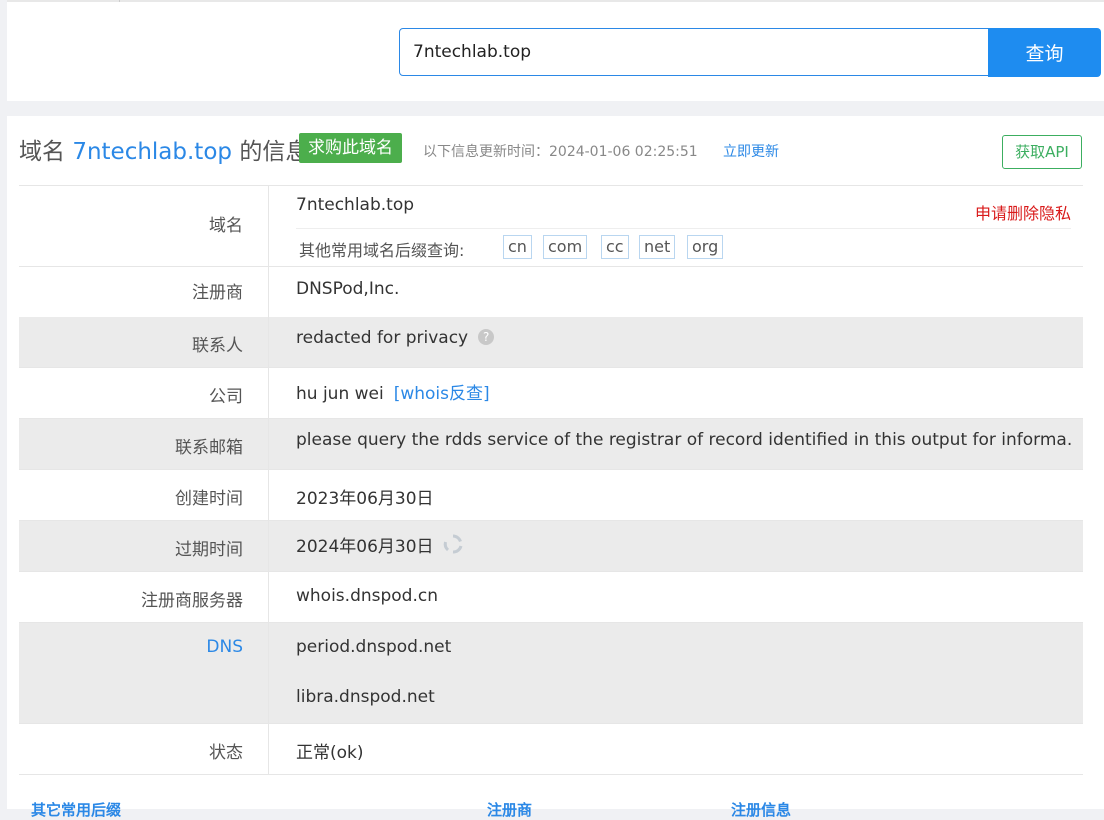 Image resolution: width=1104 pixels, height=820 pixels. Describe the element at coordinates (382, 338) in the screenshot. I see `contact-value: redacted for privacy` at that location.